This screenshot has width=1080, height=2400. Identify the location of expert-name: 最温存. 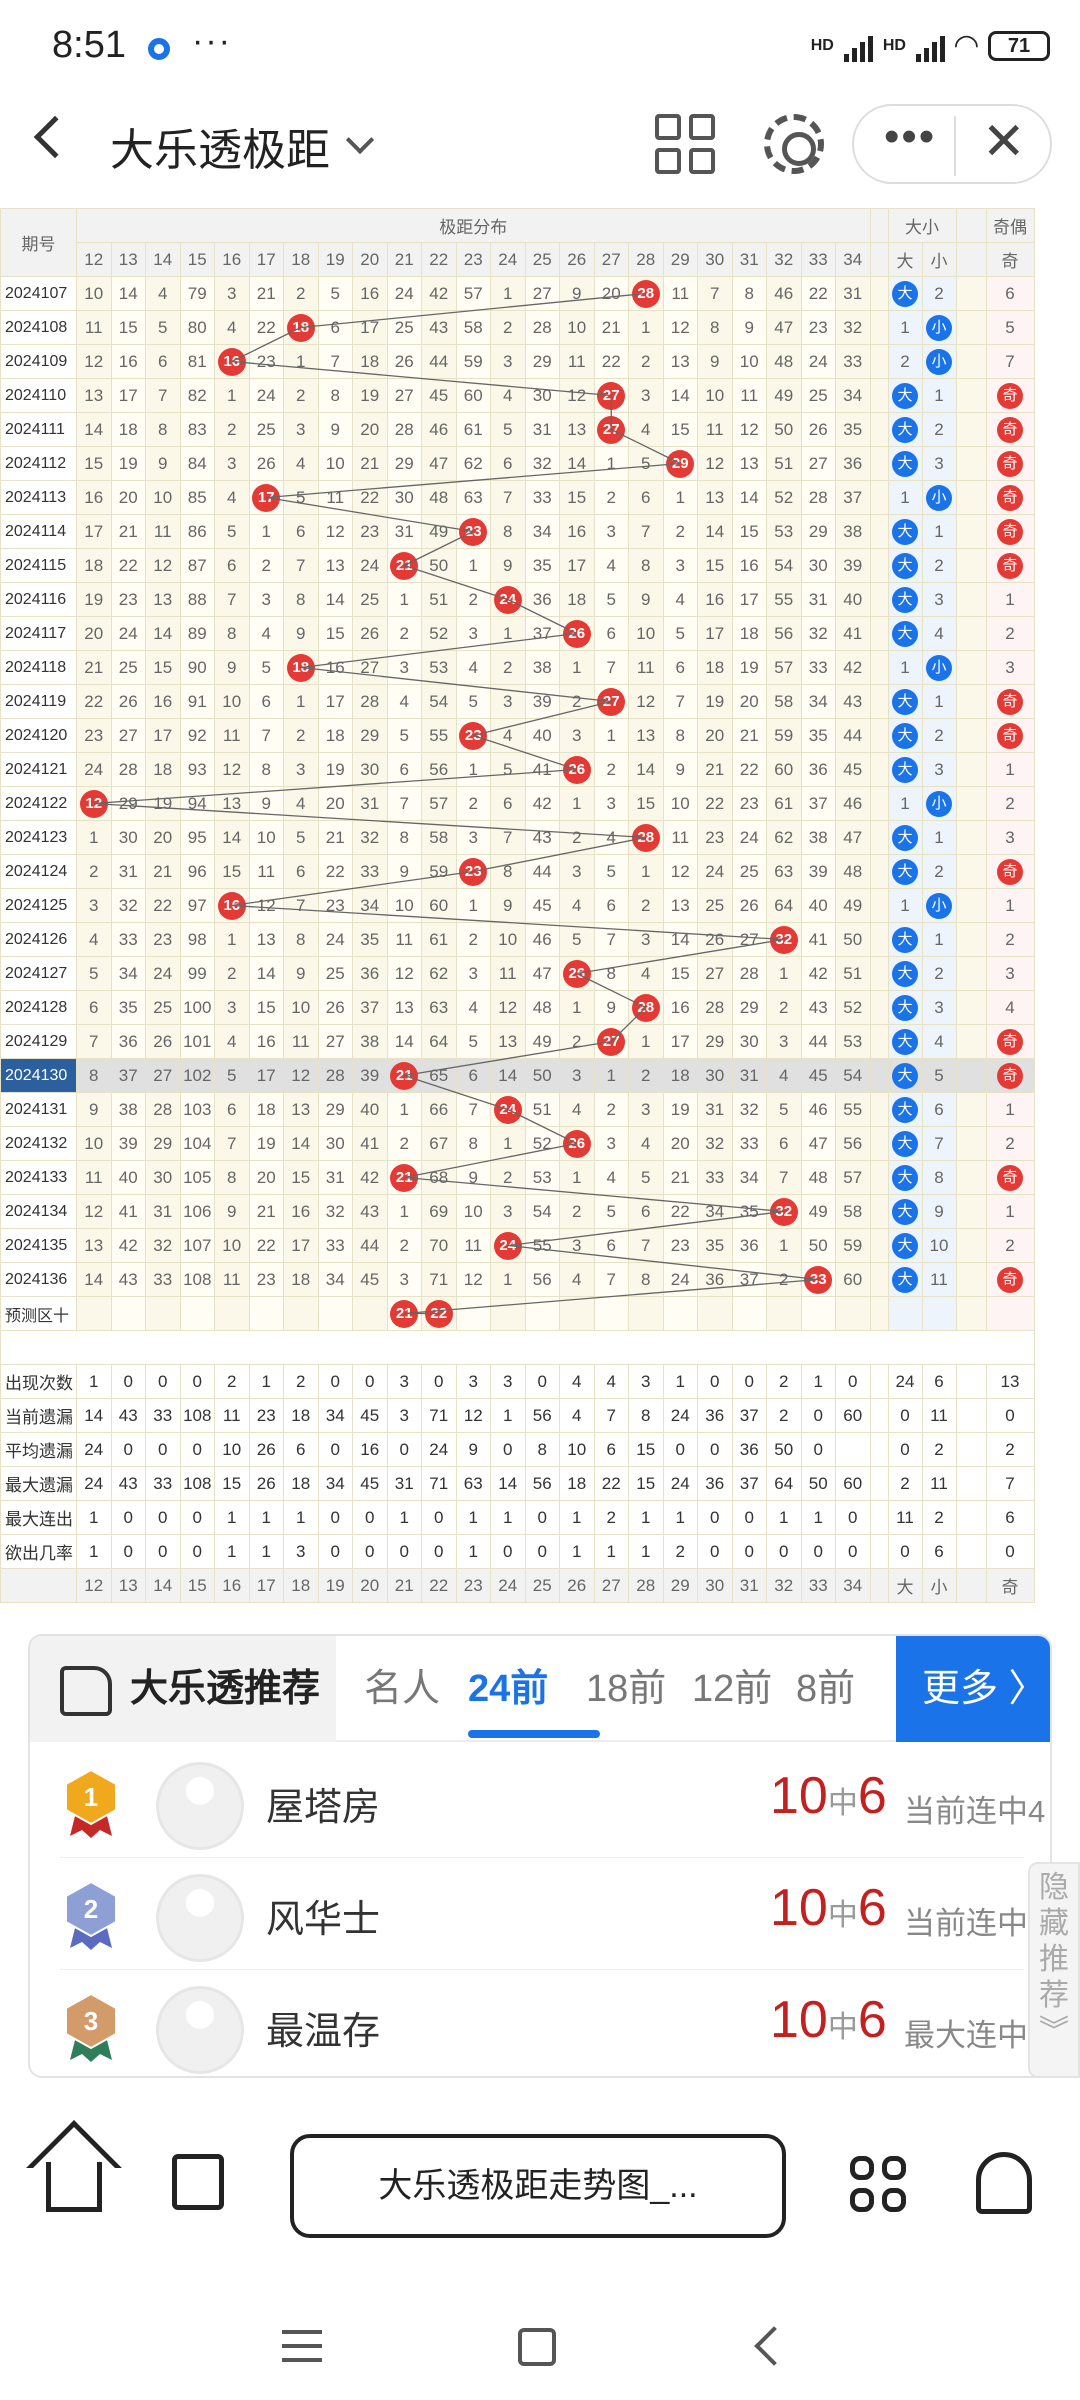
(323, 2027).